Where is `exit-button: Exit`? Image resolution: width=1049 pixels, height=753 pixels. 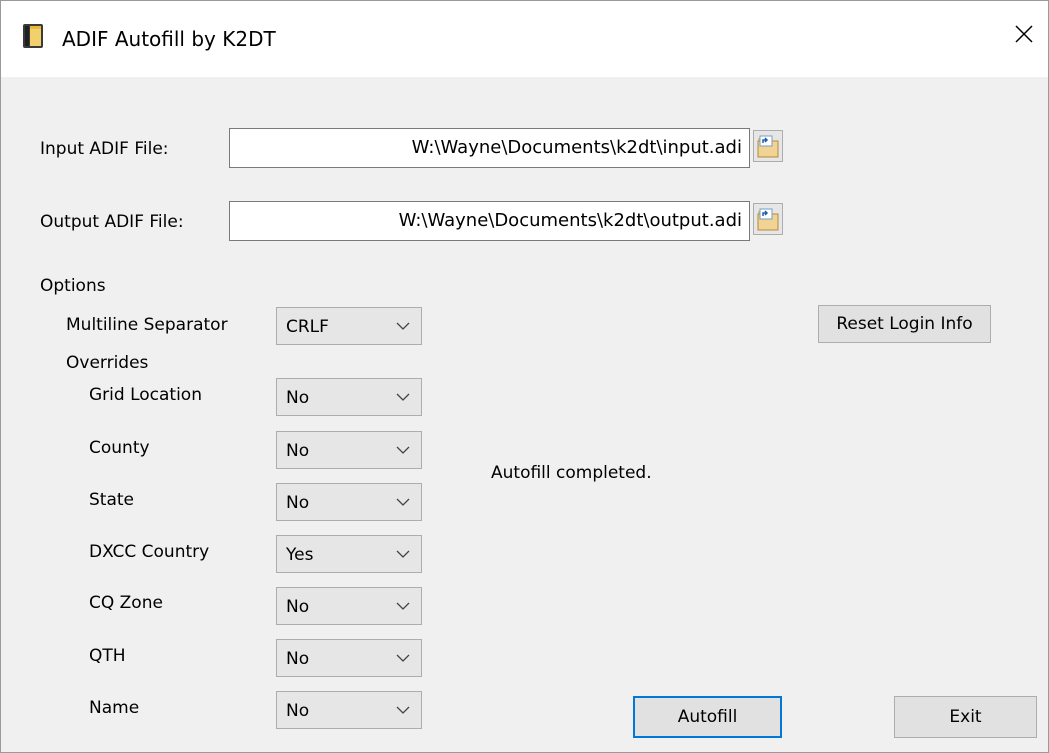 exit-button: Exit is located at coordinates (965, 717).